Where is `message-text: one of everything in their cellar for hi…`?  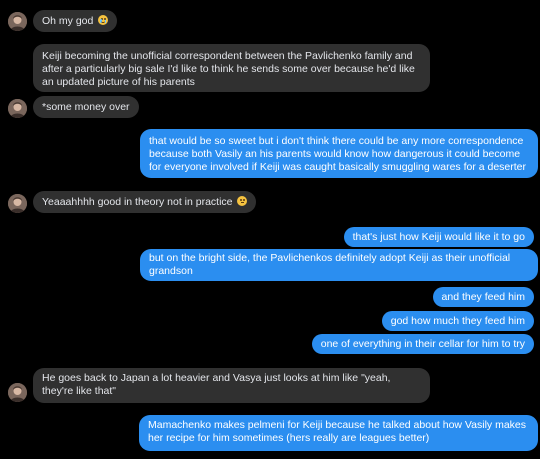 message-text: one of everything in their cellar for hi… is located at coordinates (422, 344).